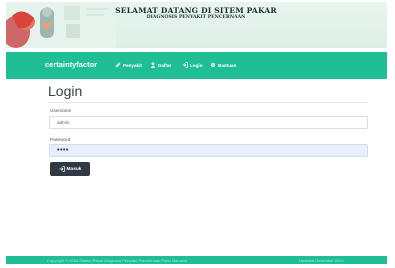 Image resolution: width=395 pixels, height=268 pixels. I want to click on username-label: Username, so click(61, 110).